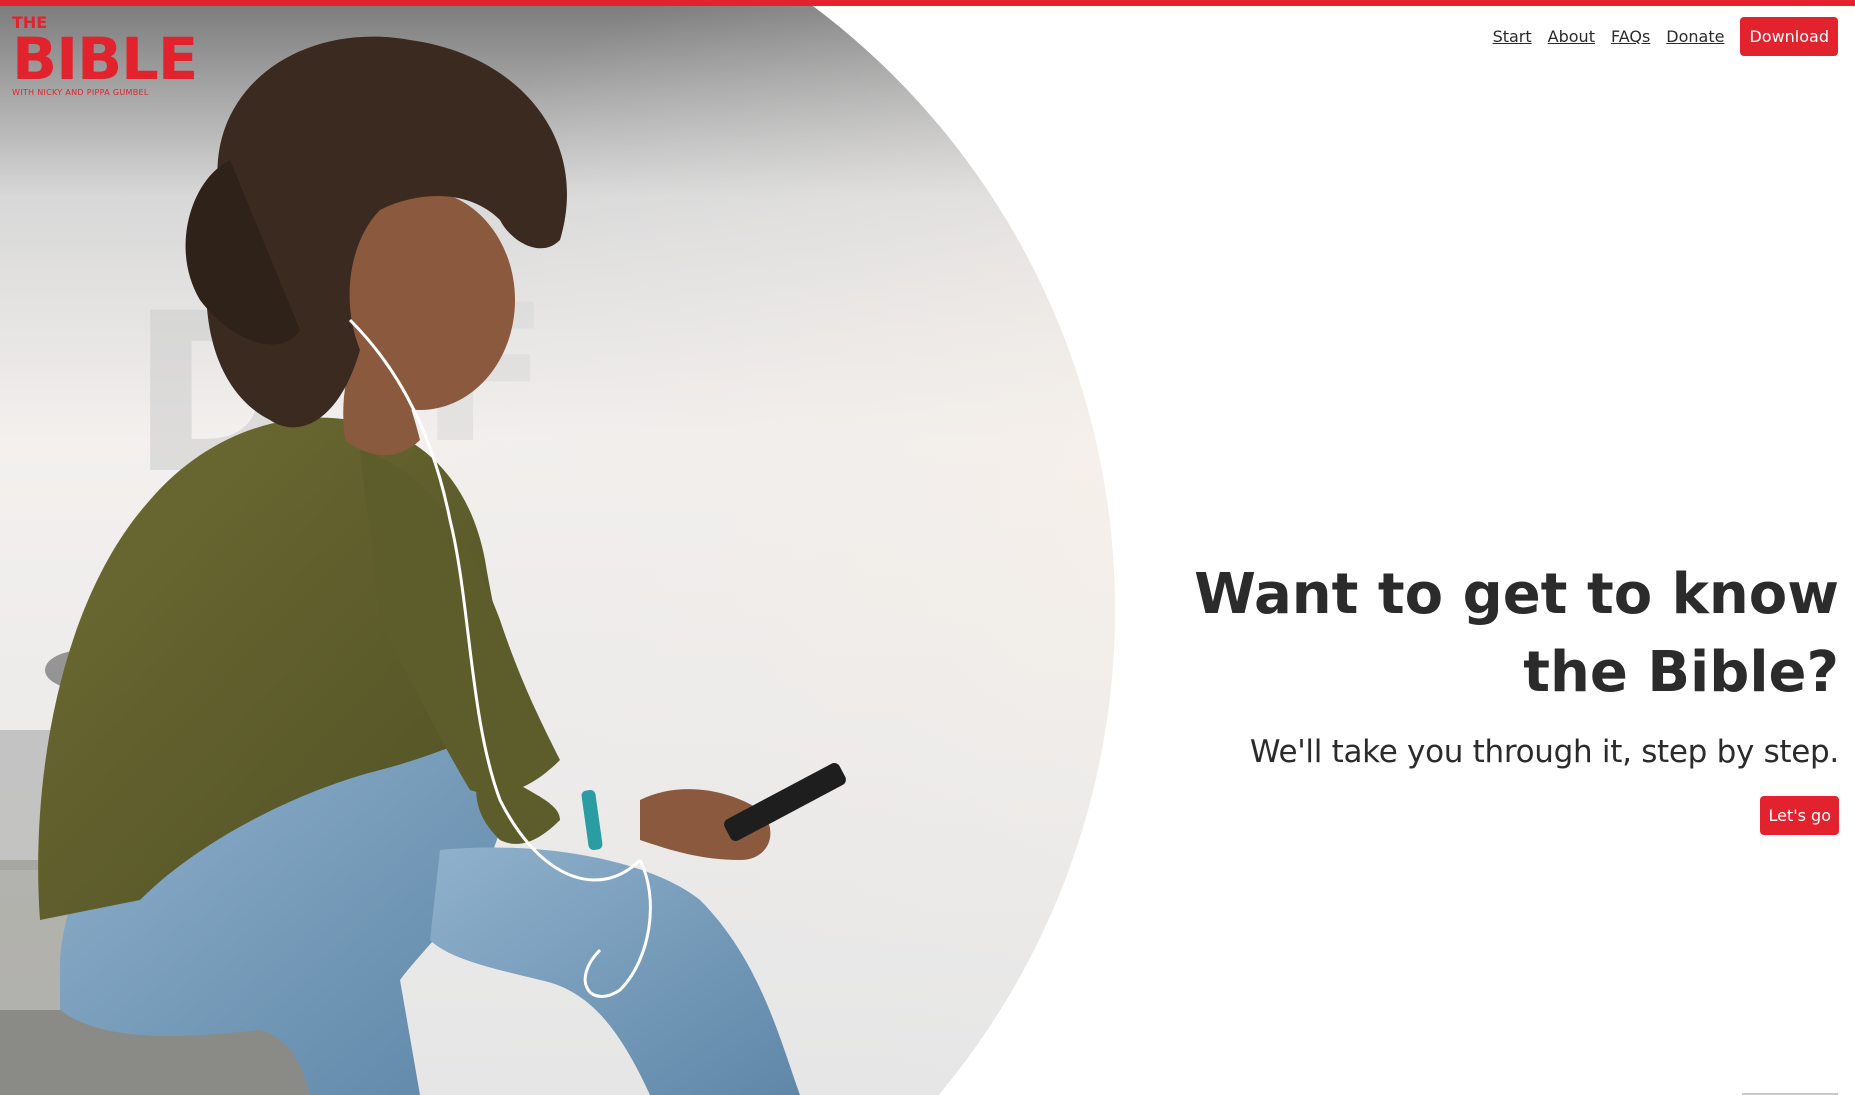  Describe the element at coordinates (1516, 594) in the screenshot. I see `hero-title-line1: Want to get to know` at that location.